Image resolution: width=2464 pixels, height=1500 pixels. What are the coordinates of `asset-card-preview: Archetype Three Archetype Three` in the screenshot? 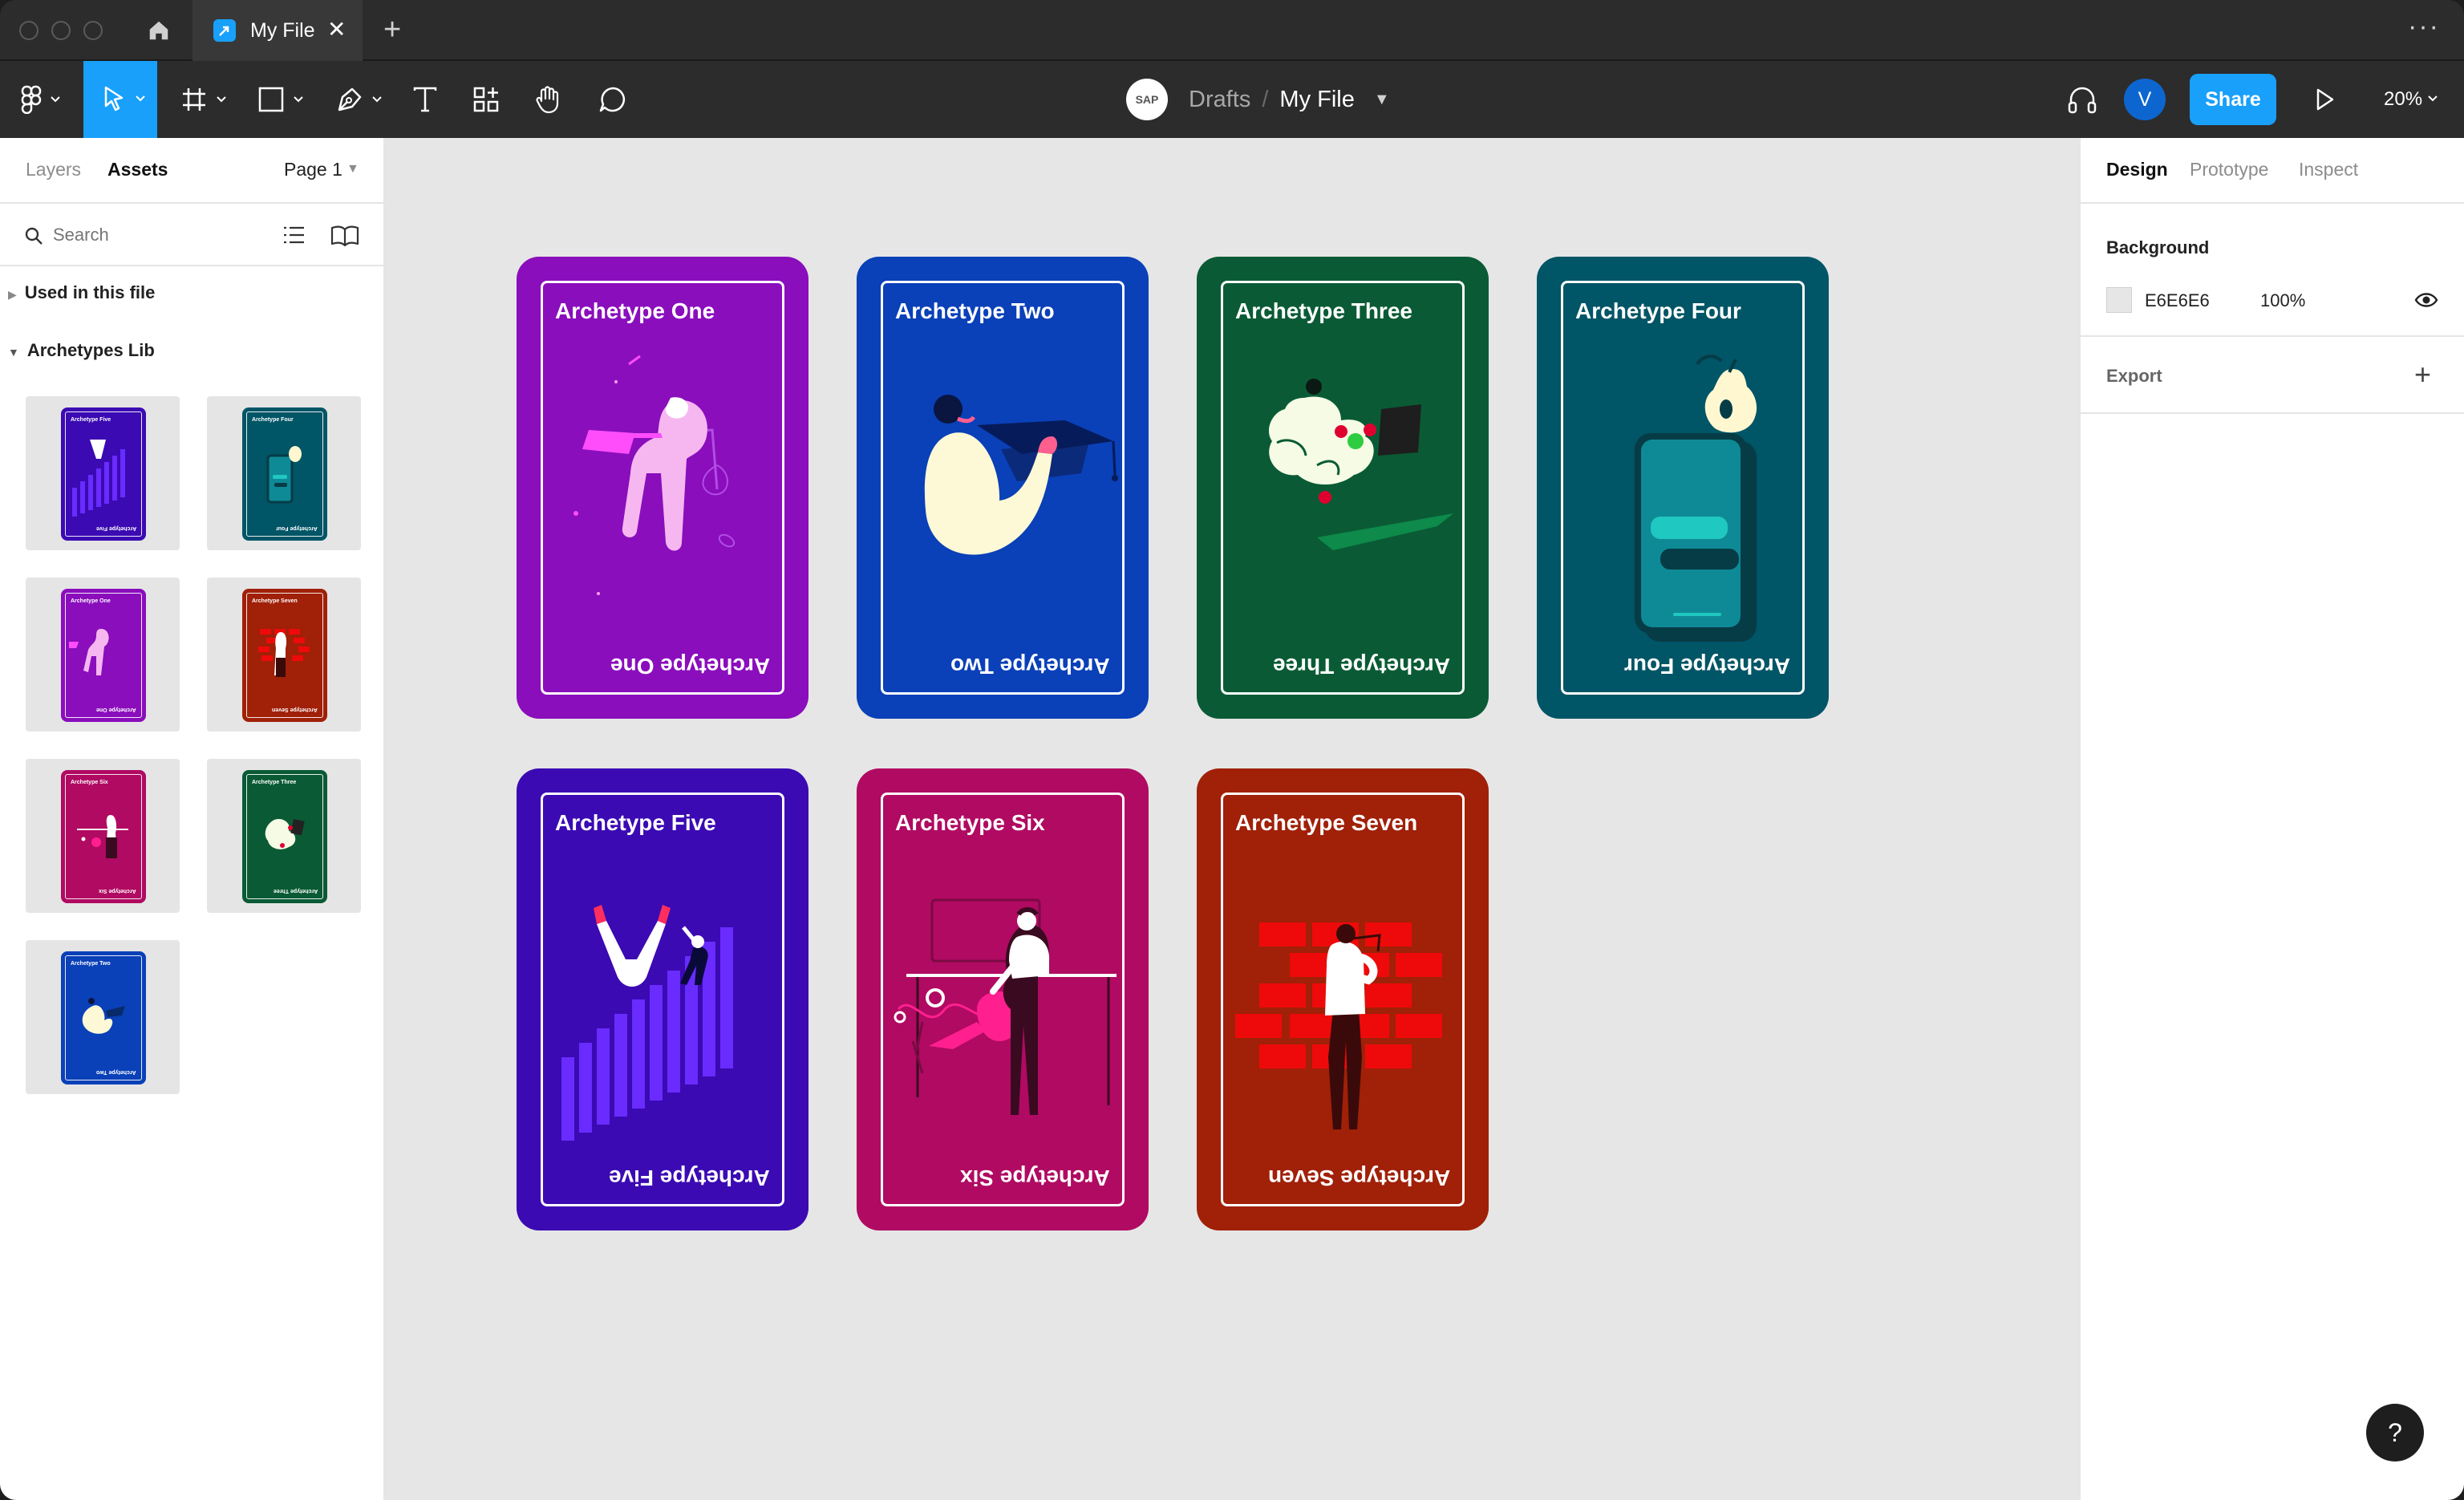 It's located at (284, 836).